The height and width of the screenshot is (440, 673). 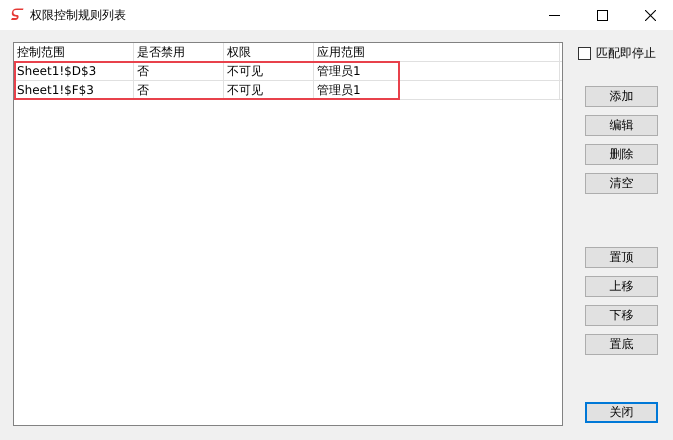 I want to click on action-button: 置顶, so click(x=621, y=257).